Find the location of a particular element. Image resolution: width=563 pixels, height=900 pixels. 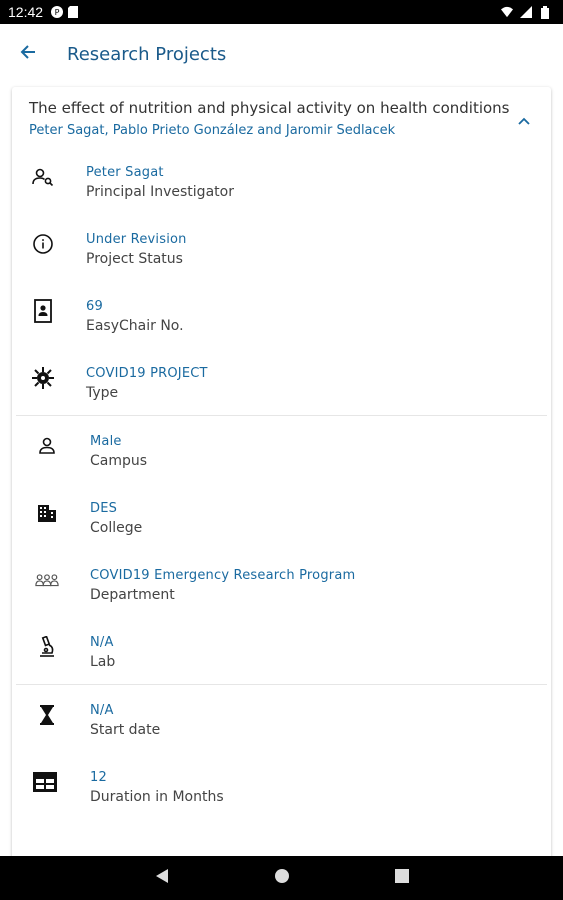

type-value: COVID19 PROJECT is located at coordinates (147, 373).